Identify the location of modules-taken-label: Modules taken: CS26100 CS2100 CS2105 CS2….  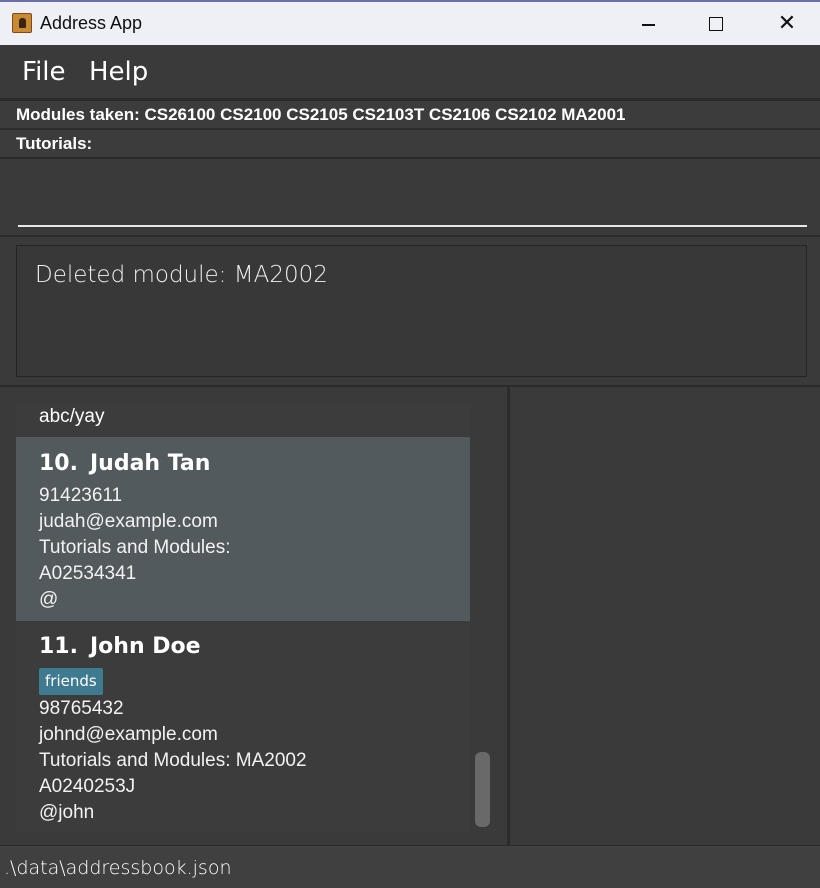
(410, 113).